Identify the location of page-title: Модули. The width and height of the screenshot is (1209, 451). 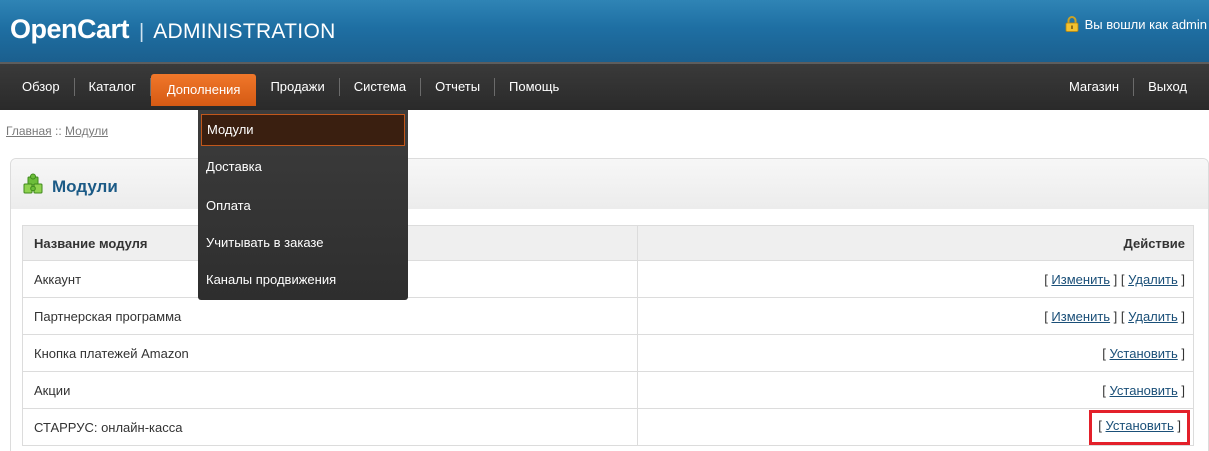
(70, 186).